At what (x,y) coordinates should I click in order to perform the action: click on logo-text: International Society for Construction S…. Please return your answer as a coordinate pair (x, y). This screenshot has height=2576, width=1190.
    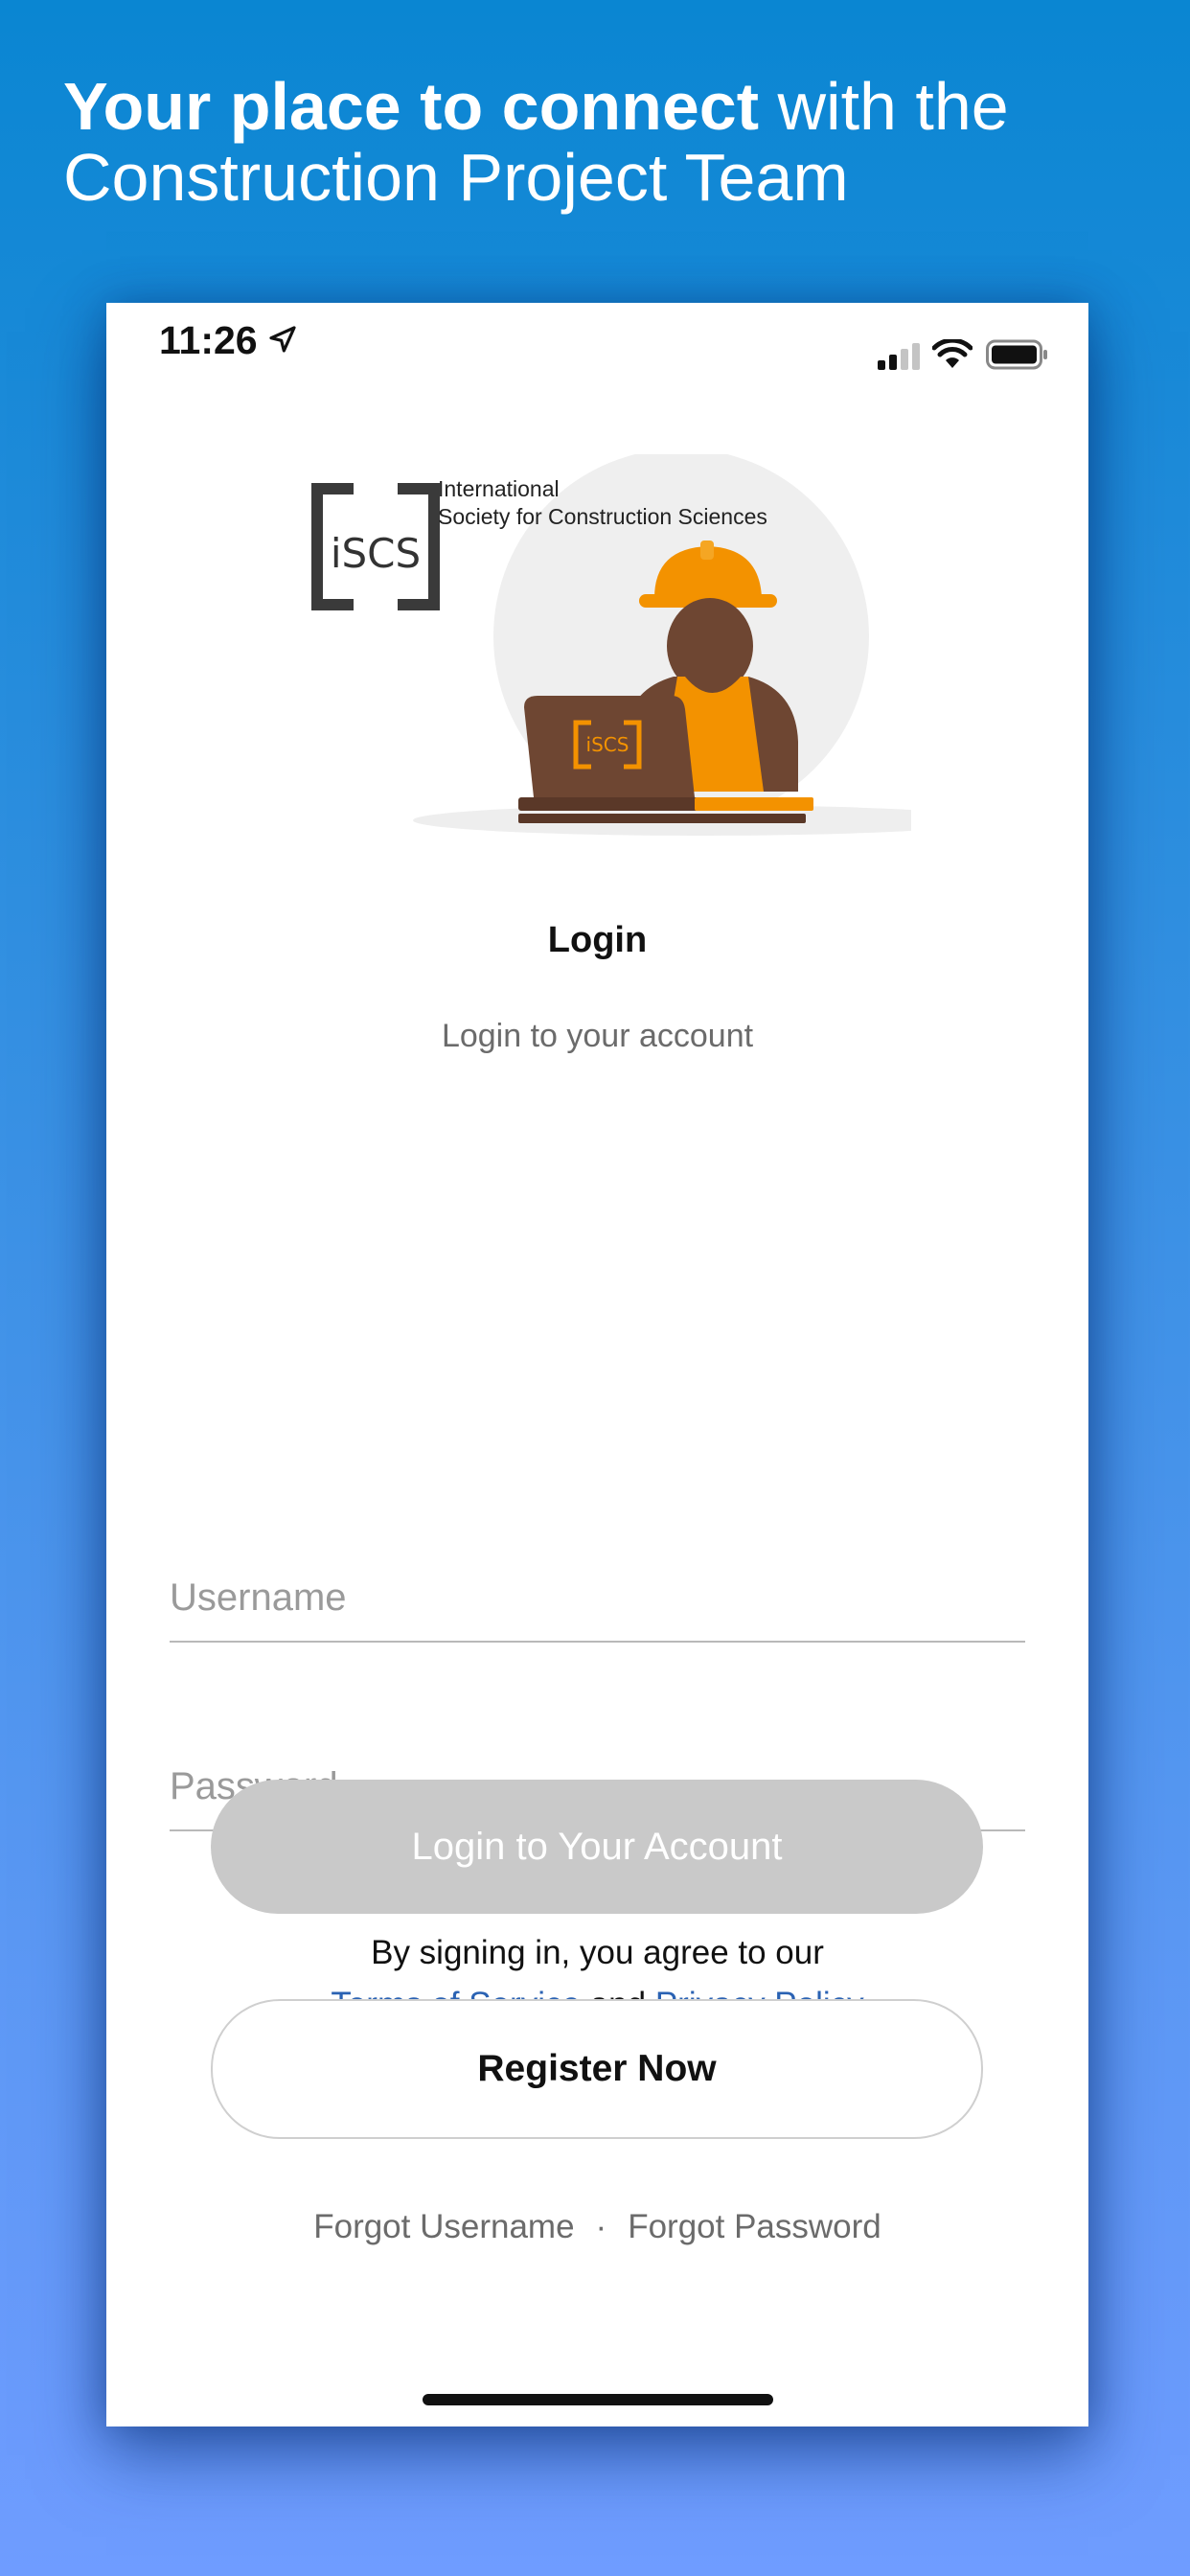
    Looking at the image, I should click on (630, 503).